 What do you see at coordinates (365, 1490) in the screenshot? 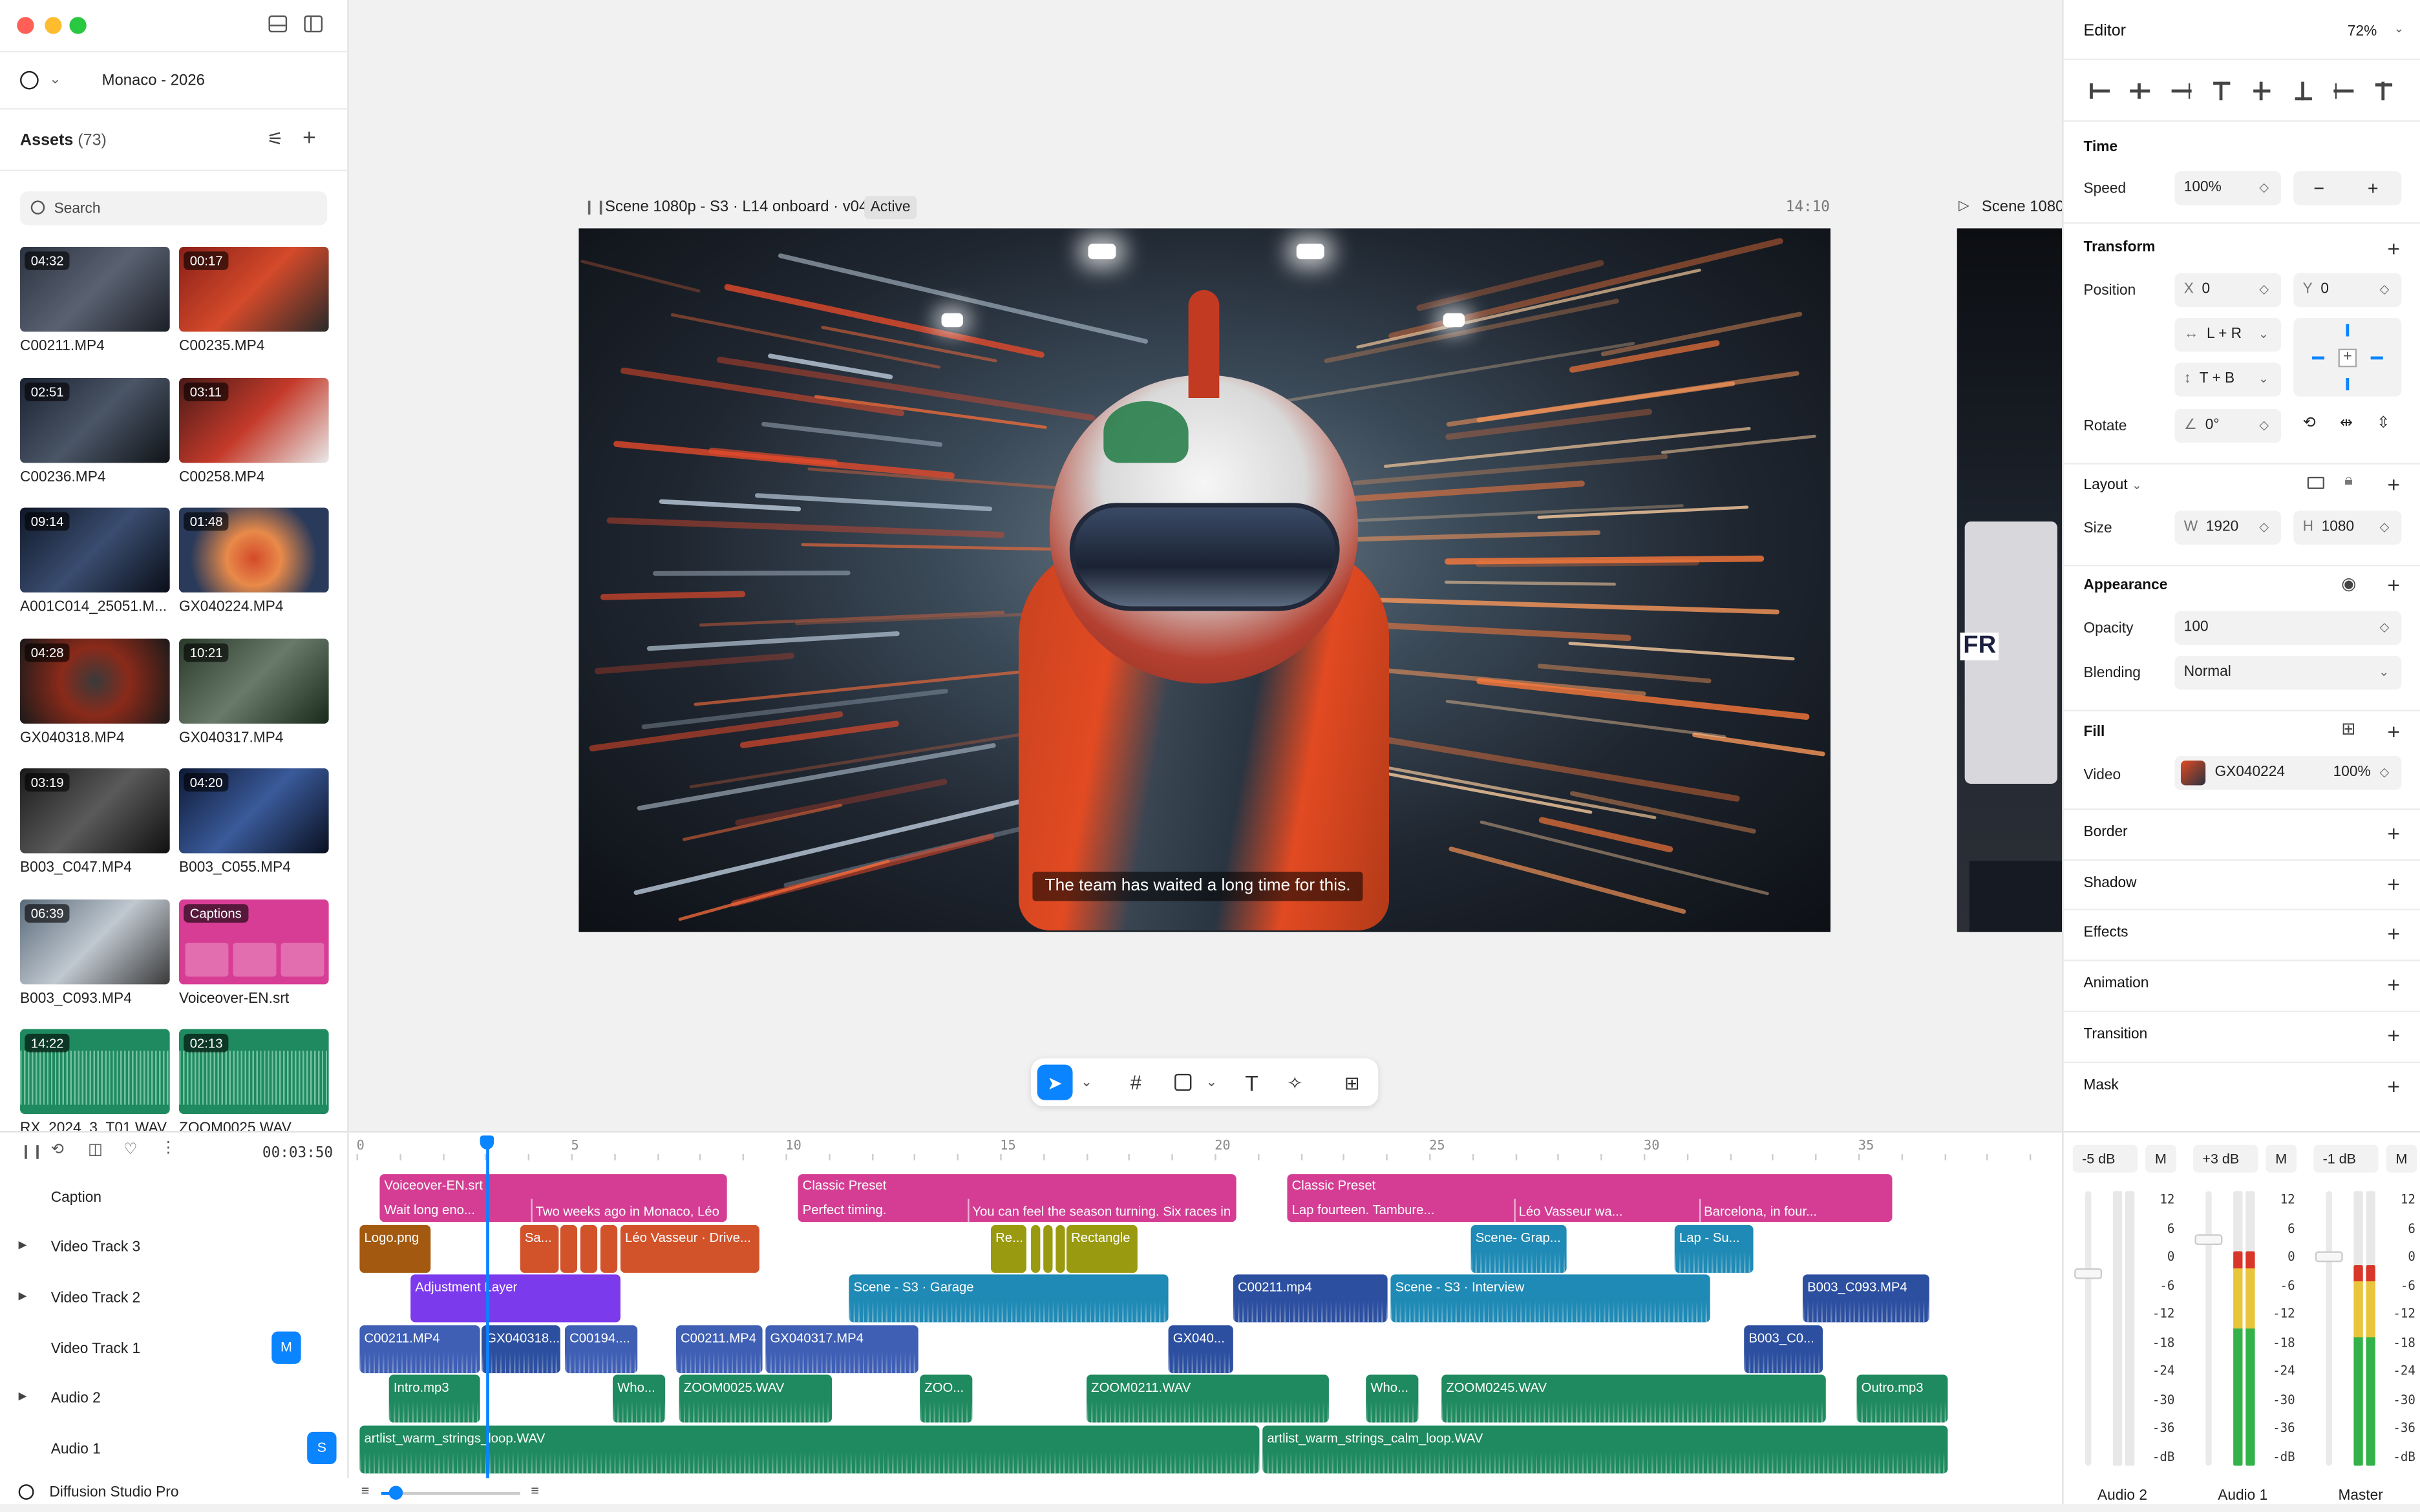
I see `zoom-out-icon: ≡` at bounding box center [365, 1490].